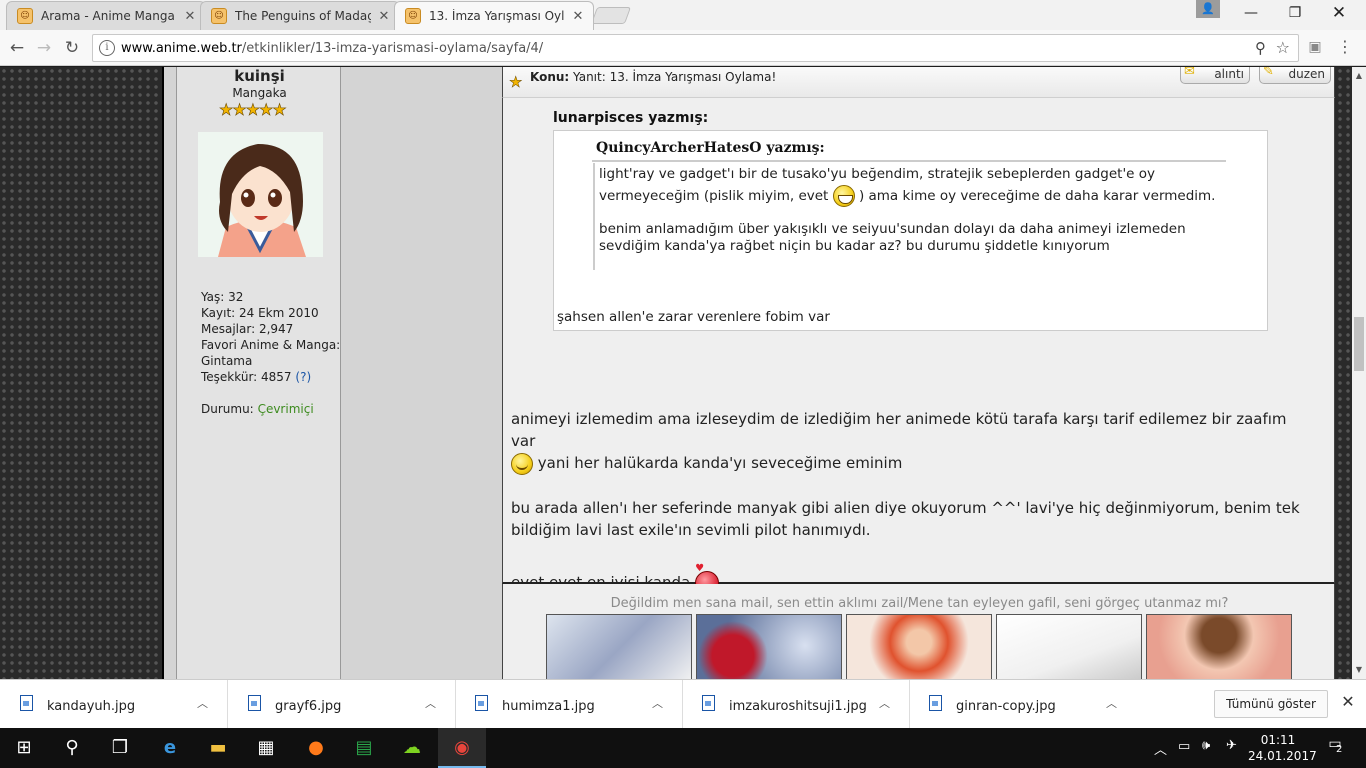 This screenshot has width=1366, height=768. What do you see at coordinates (303, 377) in the screenshot?
I see `thanks-help-link: (?)` at bounding box center [303, 377].